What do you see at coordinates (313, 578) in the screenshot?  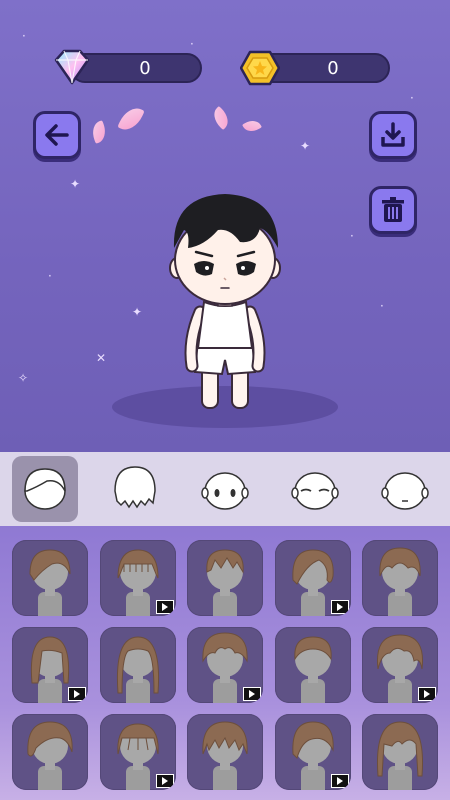 I see `hair-item-wavy-side-part` at bounding box center [313, 578].